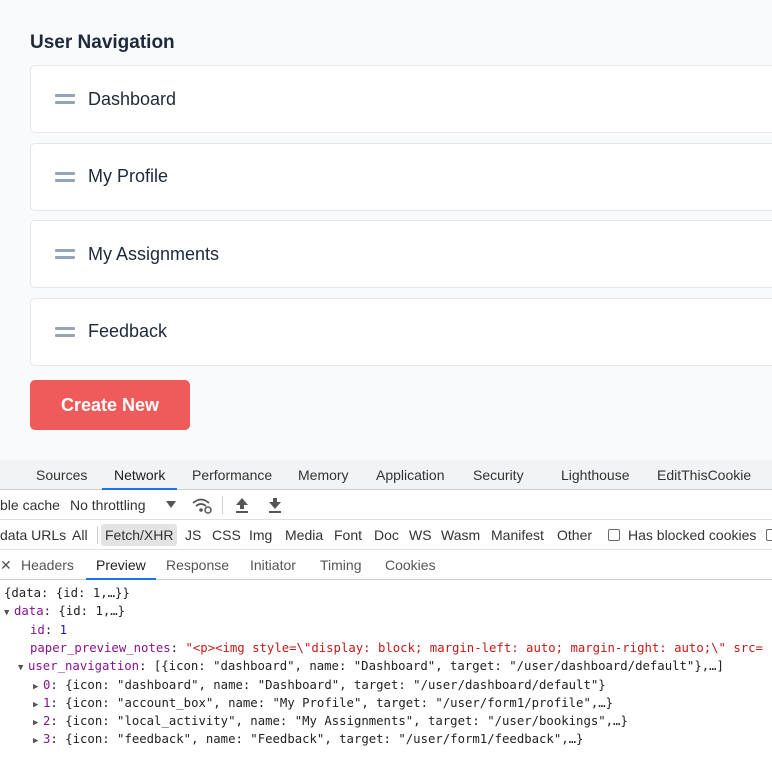  What do you see at coordinates (401, 331) in the screenshot?
I see `nav-item-feedback: Feedback` at bounding box center [401, 331].